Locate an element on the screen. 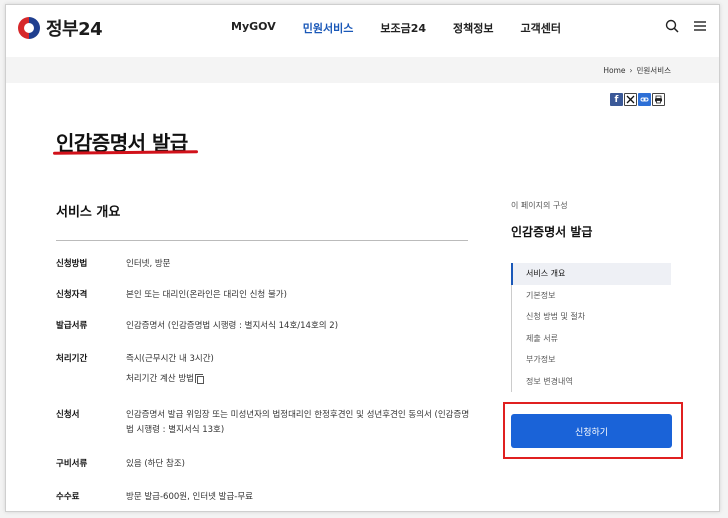  nav-policy-info: 정책정보 is located at coordinates (473, 28).